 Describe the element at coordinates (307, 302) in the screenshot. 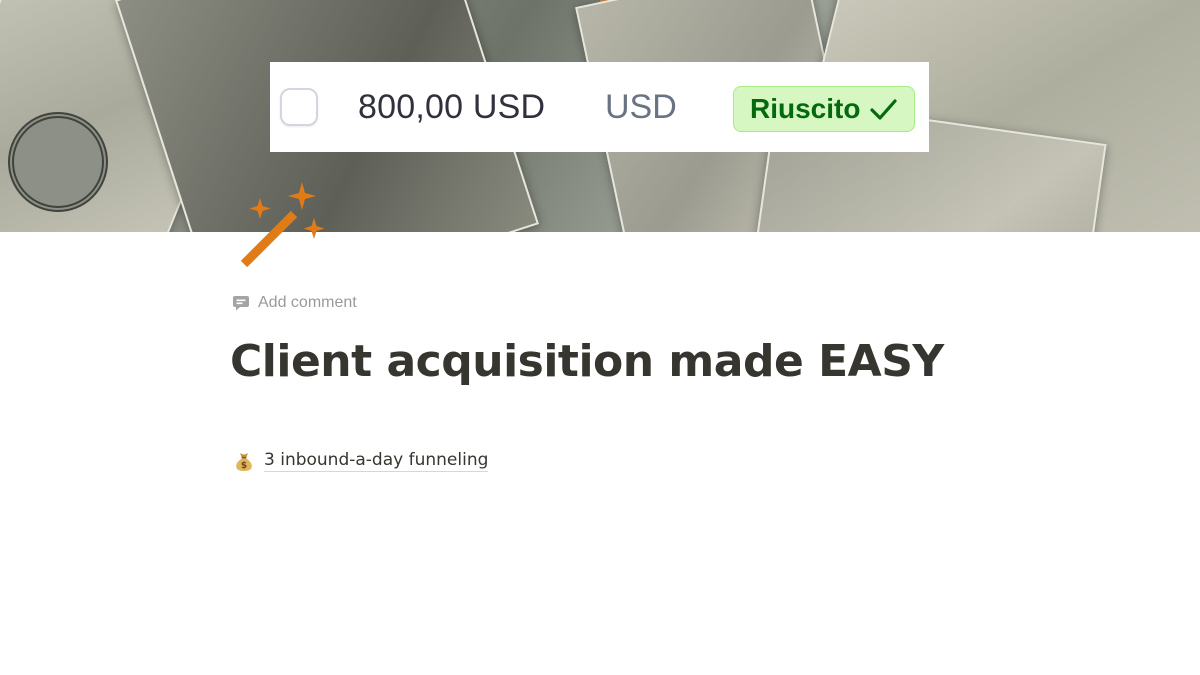

I see `add-comment-label: Add comment` at that location.